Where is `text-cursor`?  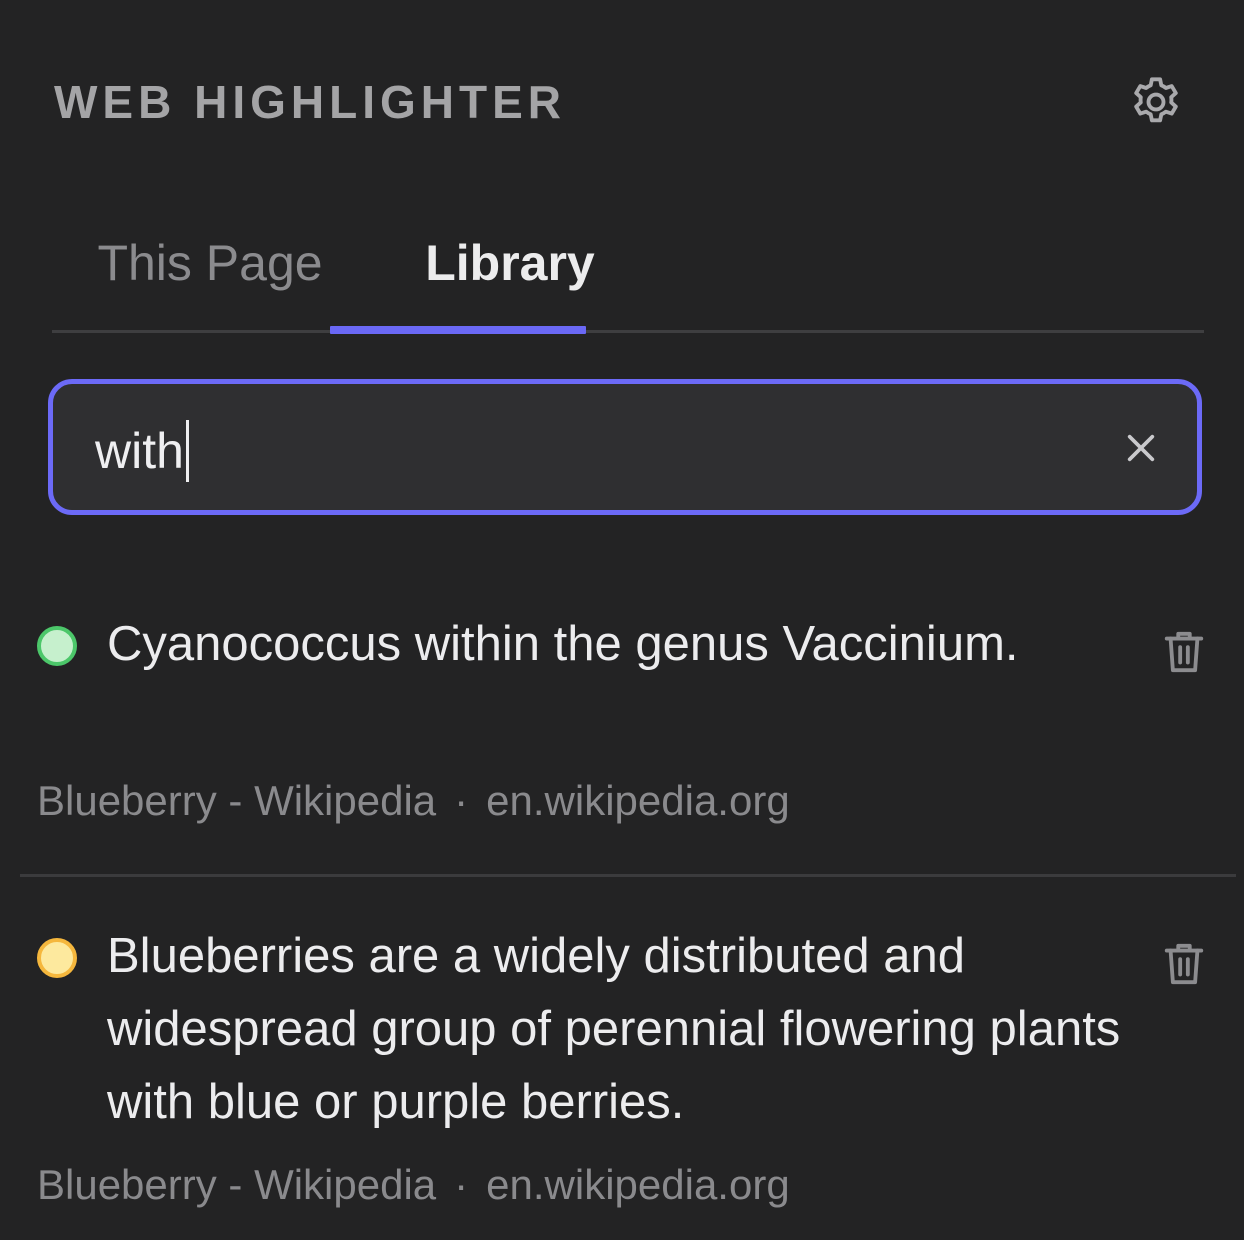
text-cursor is located at coordinates (187, 451).